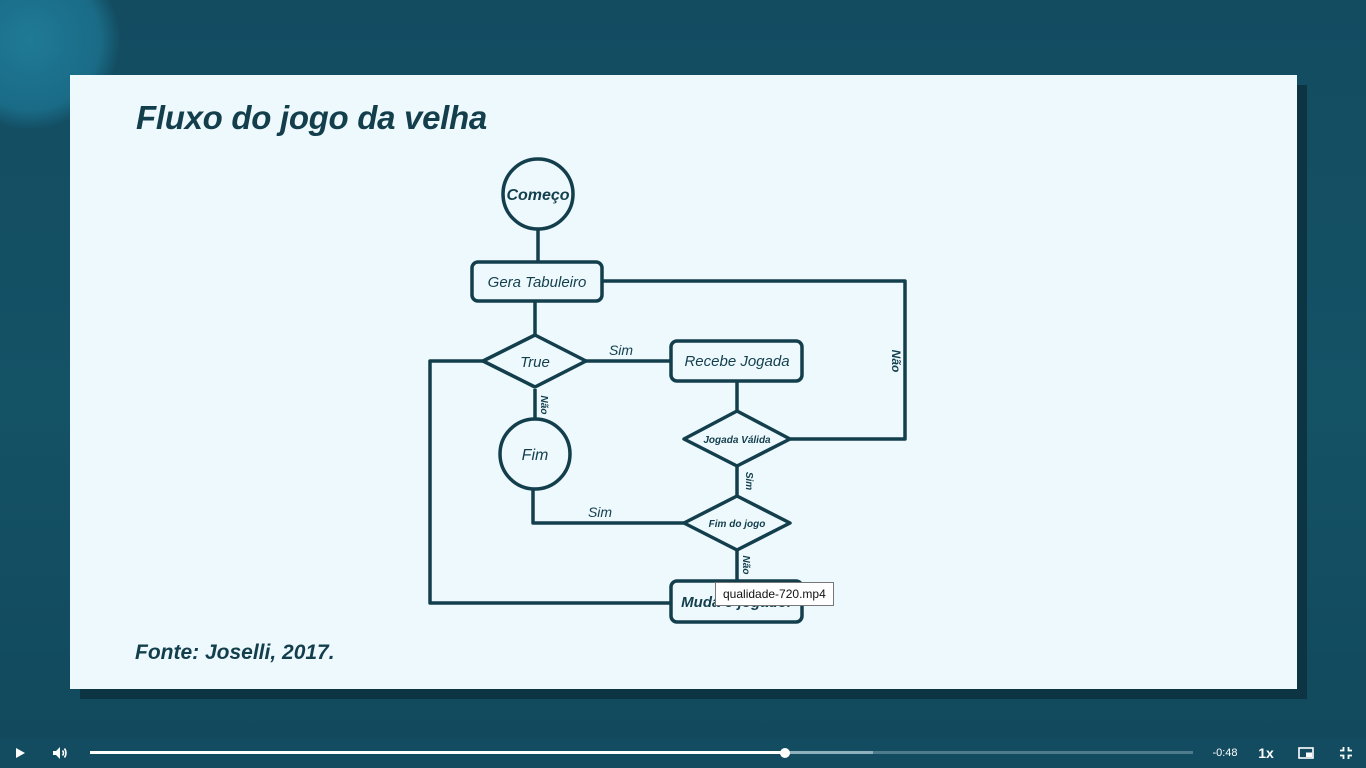 The image size is (1366, 768). What do you see at coordinates (235, 652) in the screenshot?
I see `slide-source: Fonte: Joselli, 2017.` at bounding box center [235, 652].